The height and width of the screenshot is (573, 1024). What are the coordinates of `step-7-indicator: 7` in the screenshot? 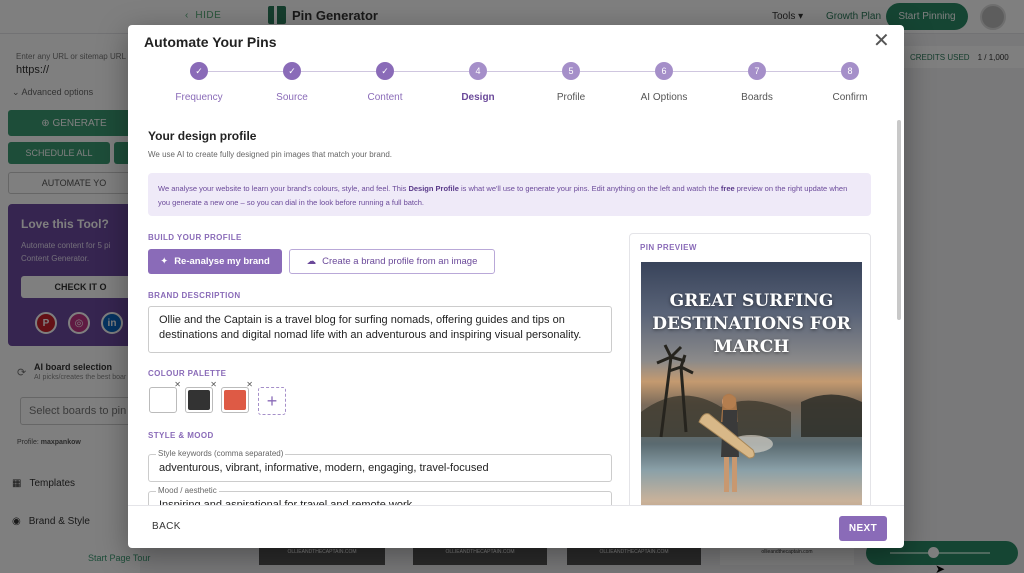 It's located at (757, 71).